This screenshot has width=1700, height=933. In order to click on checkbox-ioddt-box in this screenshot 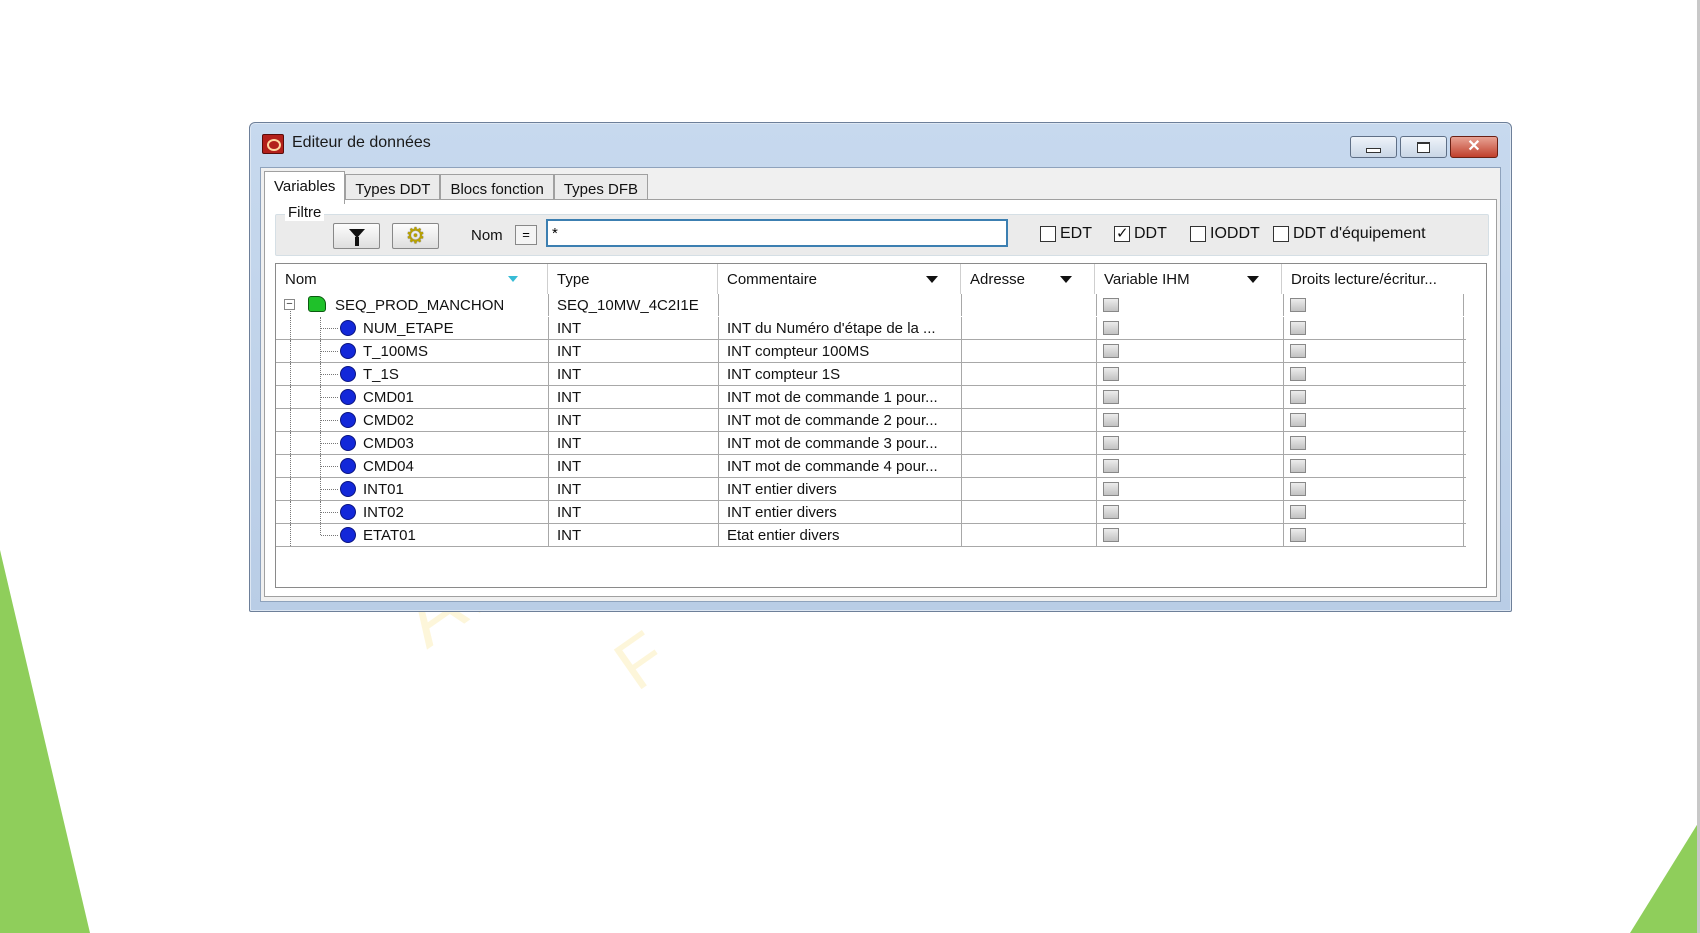, I will do `click(1198, 234)`.